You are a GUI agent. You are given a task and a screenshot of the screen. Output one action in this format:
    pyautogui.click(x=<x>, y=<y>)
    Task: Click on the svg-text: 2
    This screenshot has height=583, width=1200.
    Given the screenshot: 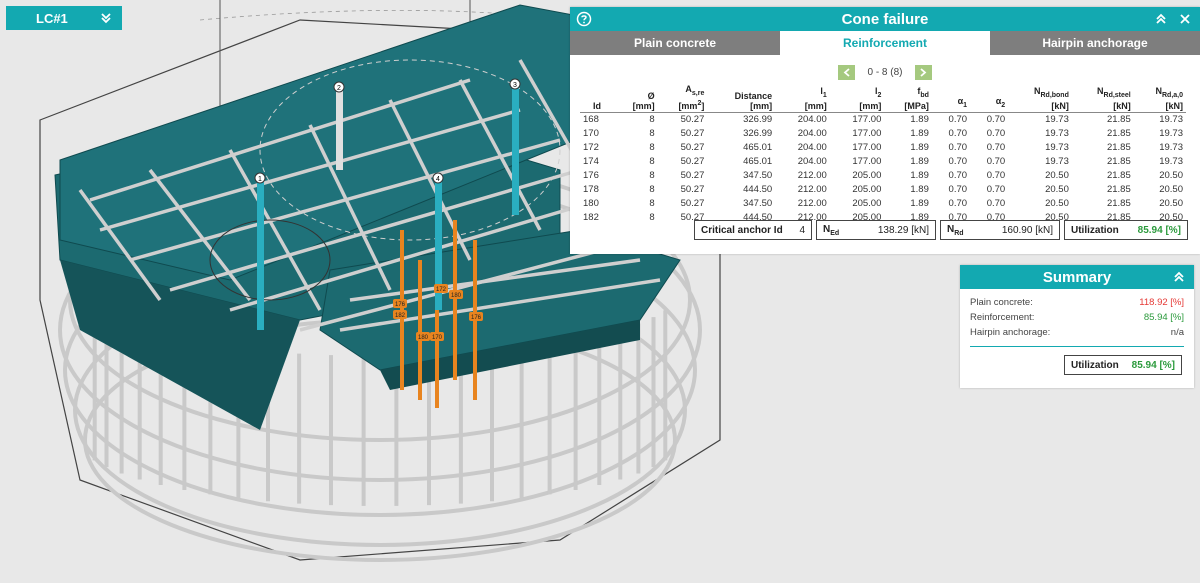 What is the action you would take?
    pyautogui.click(x=339, y=88)
    